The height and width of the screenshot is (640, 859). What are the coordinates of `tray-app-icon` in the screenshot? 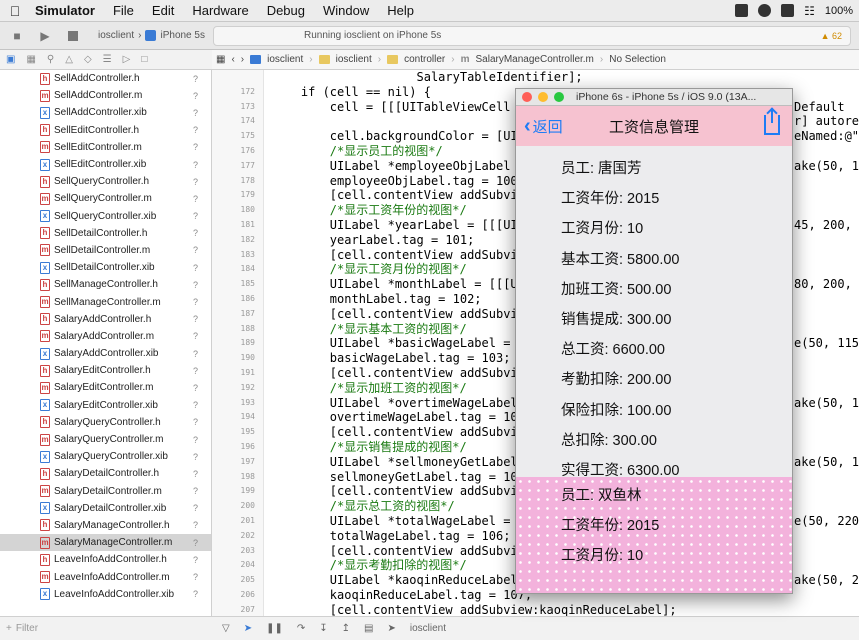 It's located at (742, 10).